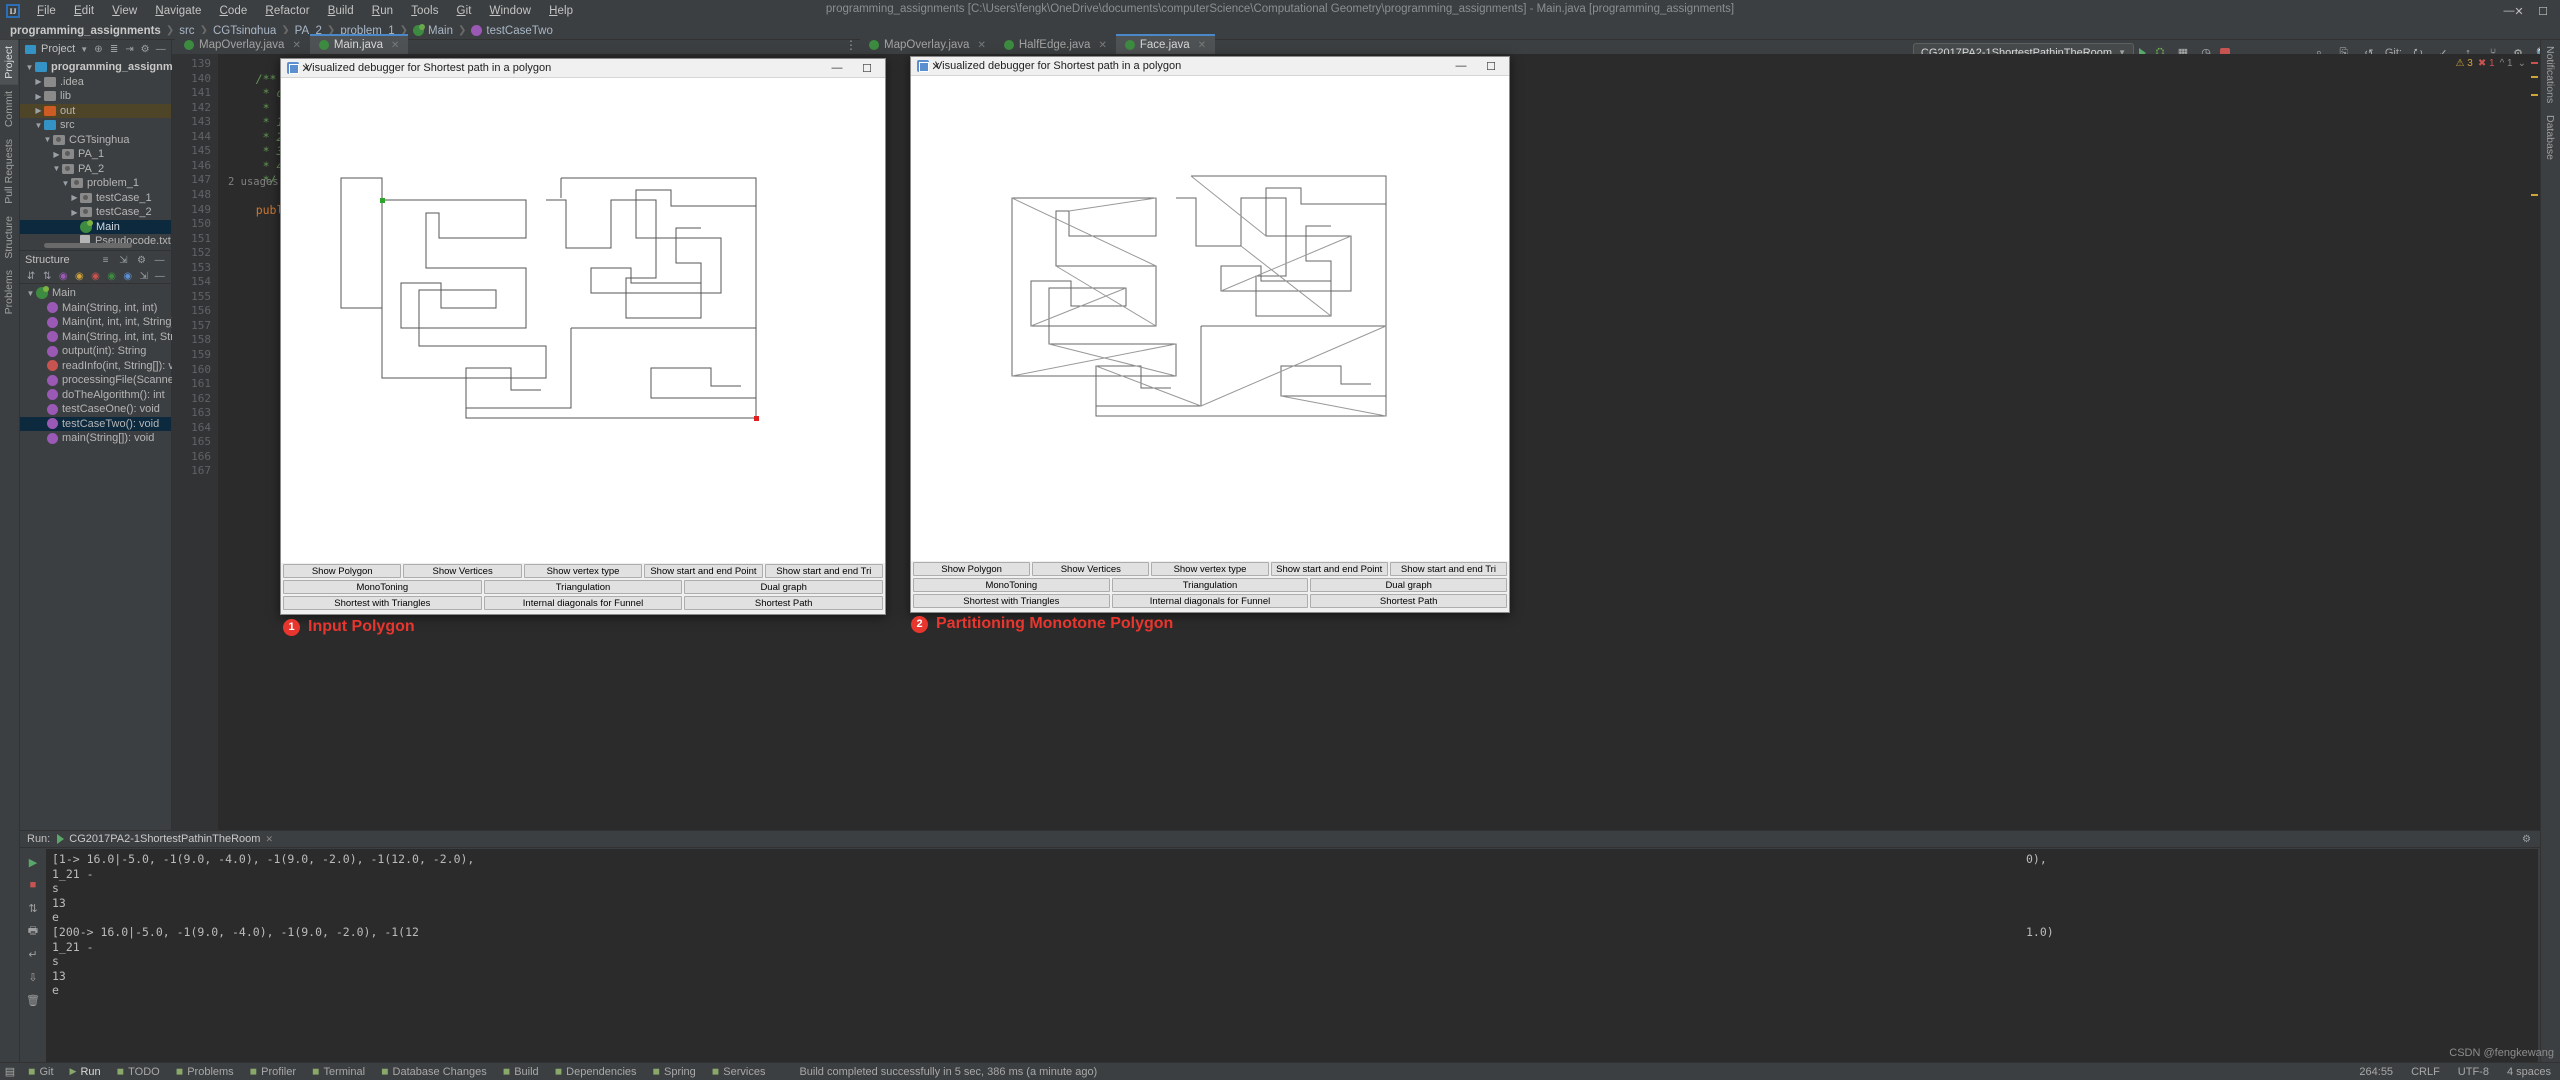  Describe the element at coordinates (2534, 442) in the screenshot. I see `editor-error-stripe` at that location.